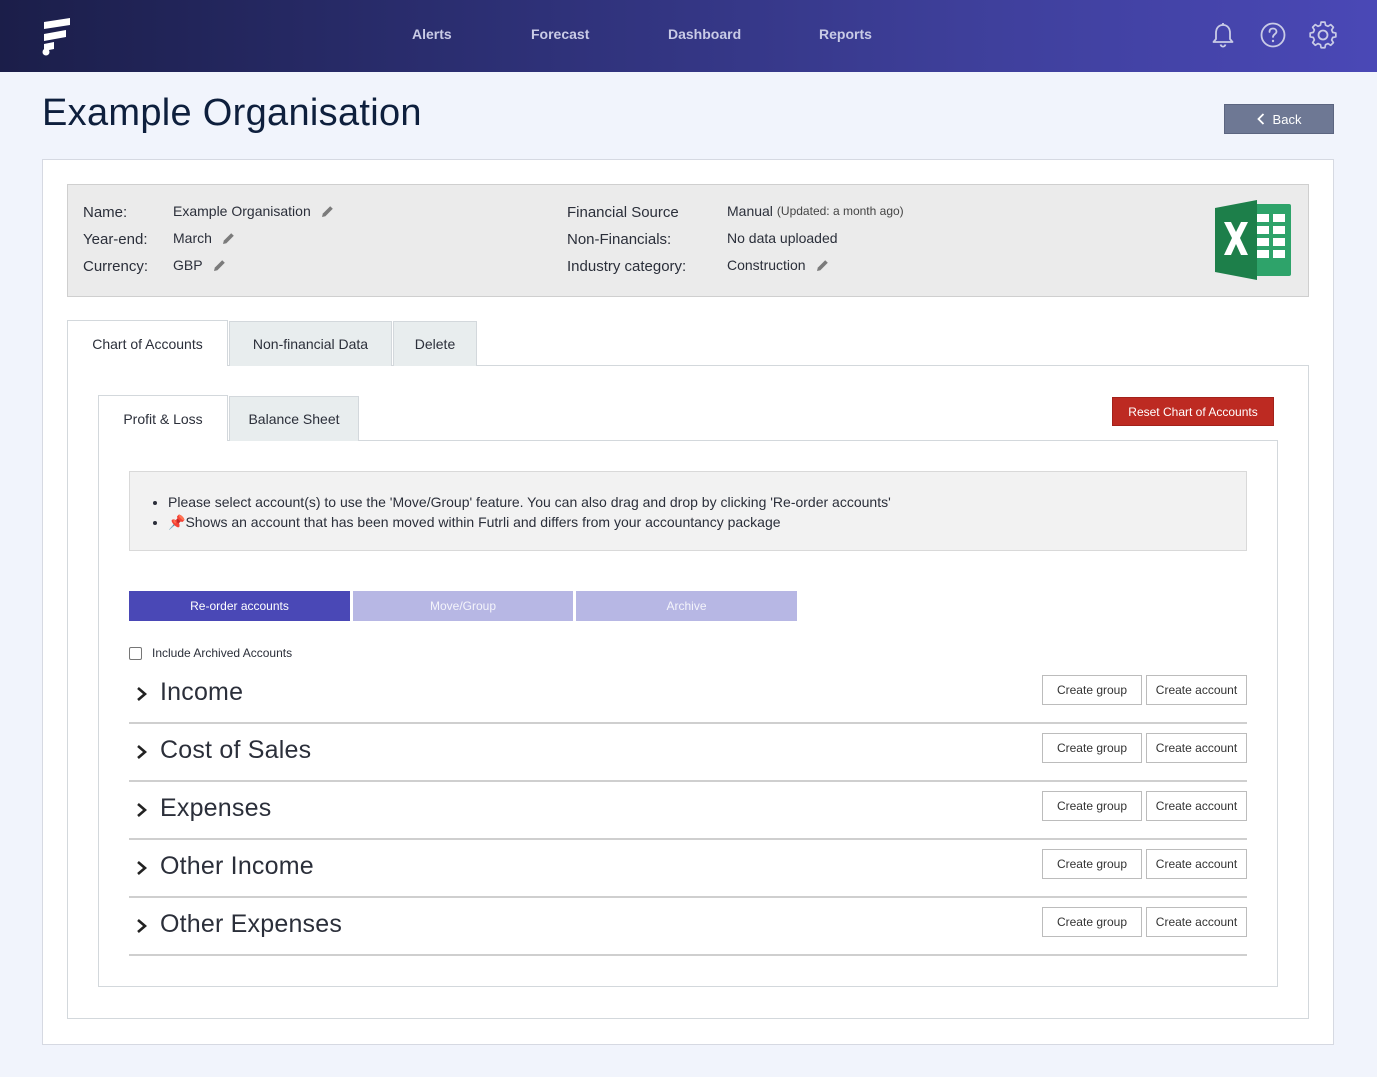 This screenshot has width=1377, height=1077. What do you see at coordinates (177, 522) in the screenshot?
I see `pin-icon: 📌` at bounding box center [177, 522].